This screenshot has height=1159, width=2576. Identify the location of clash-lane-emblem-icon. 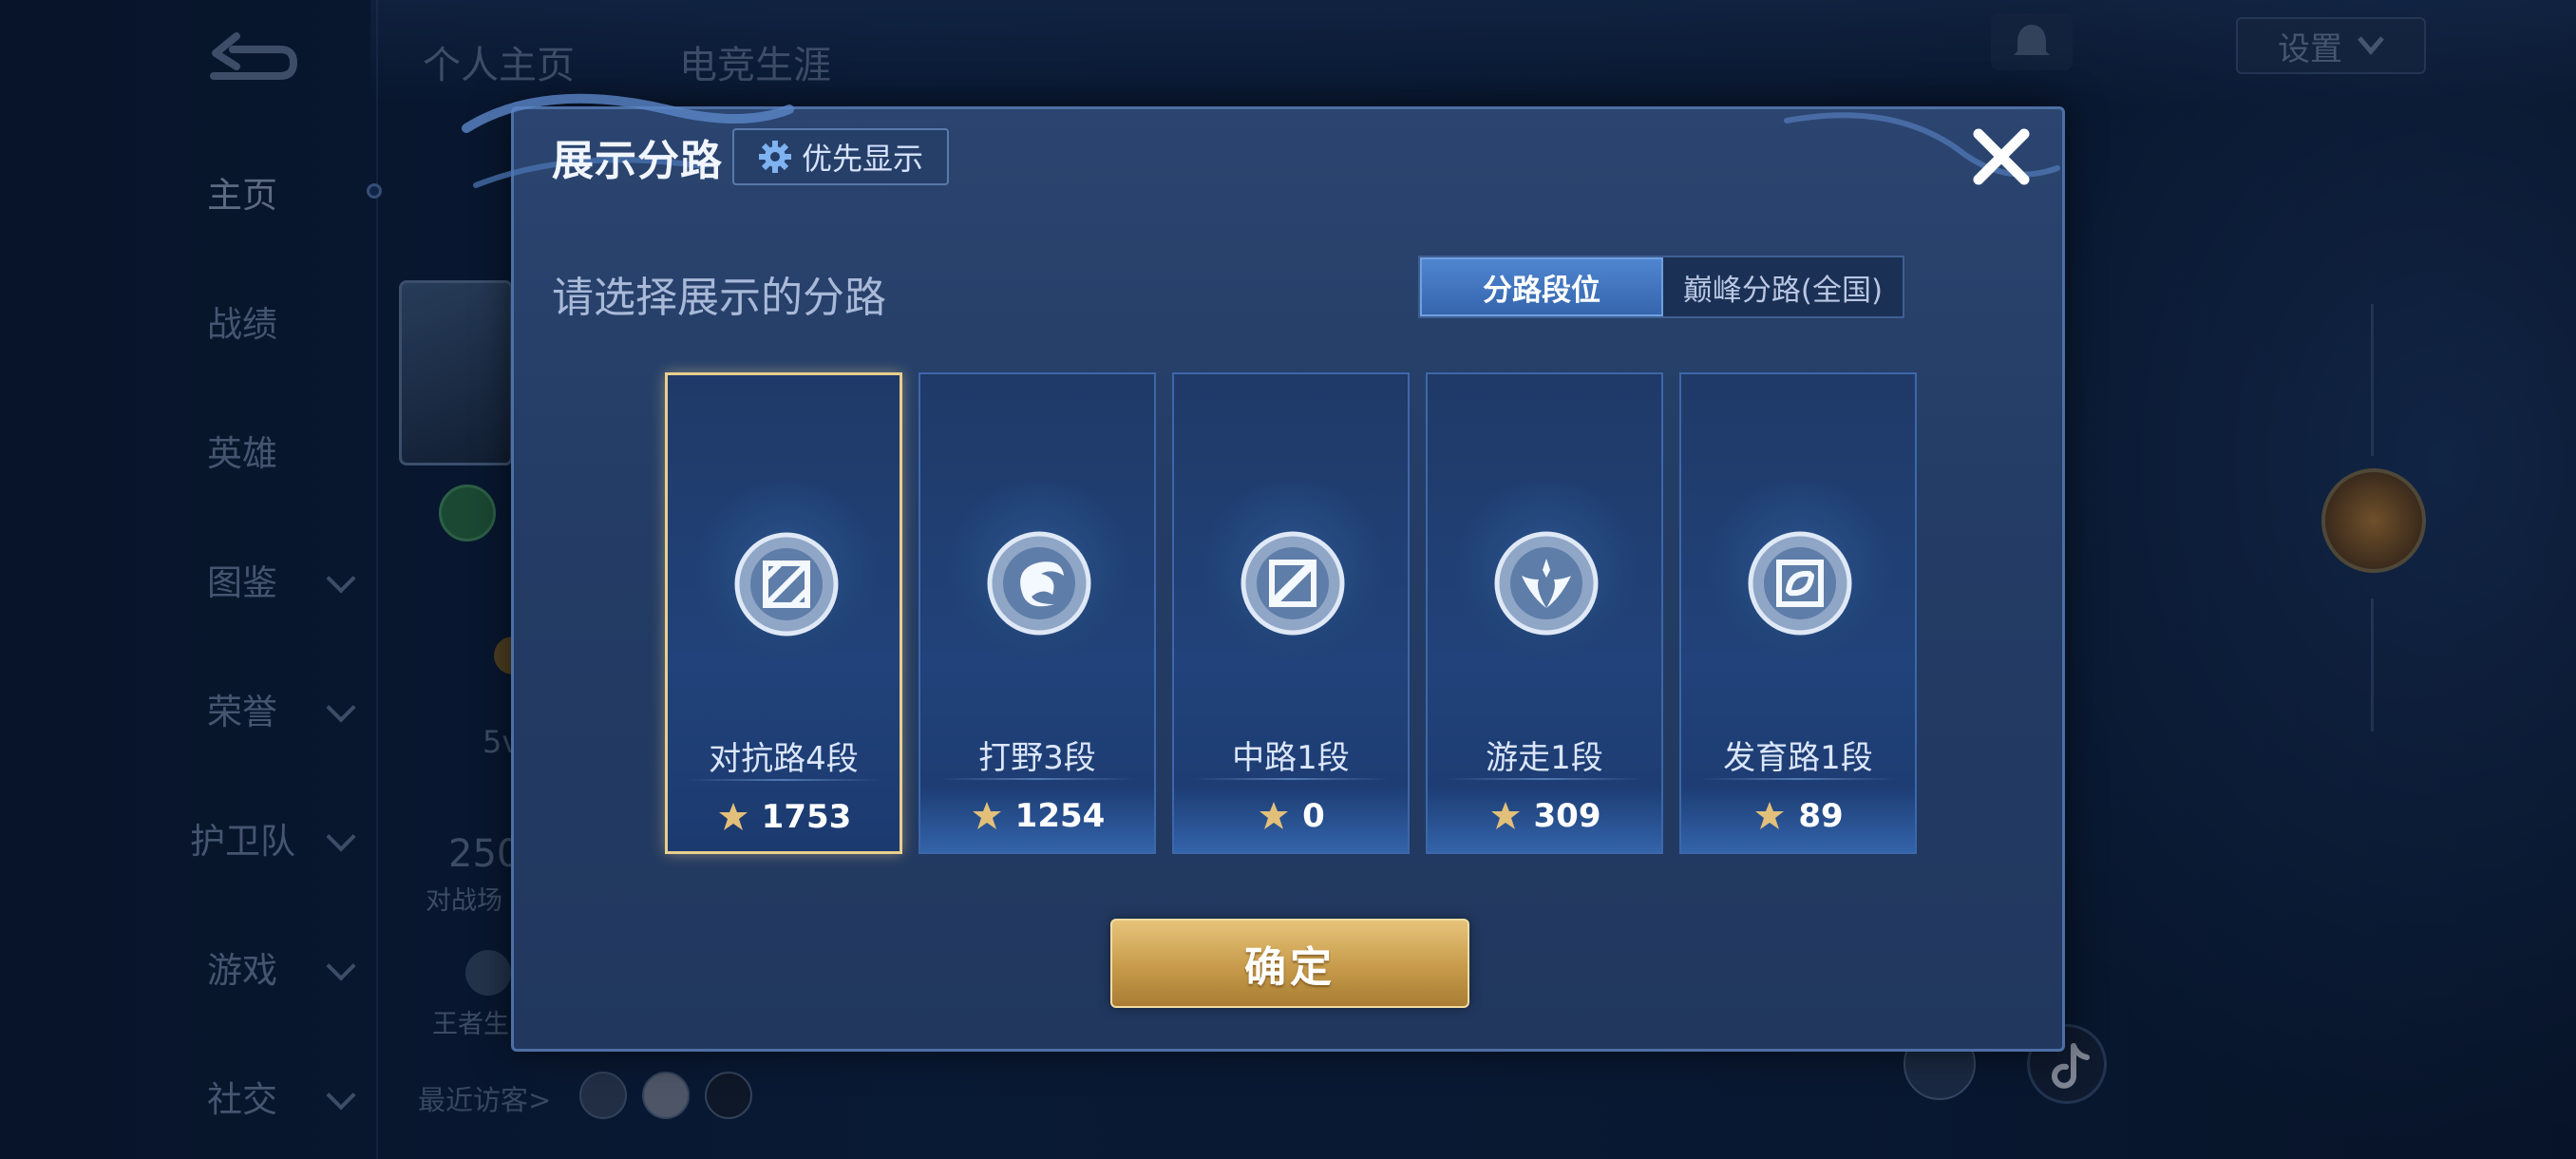
(786, 584).